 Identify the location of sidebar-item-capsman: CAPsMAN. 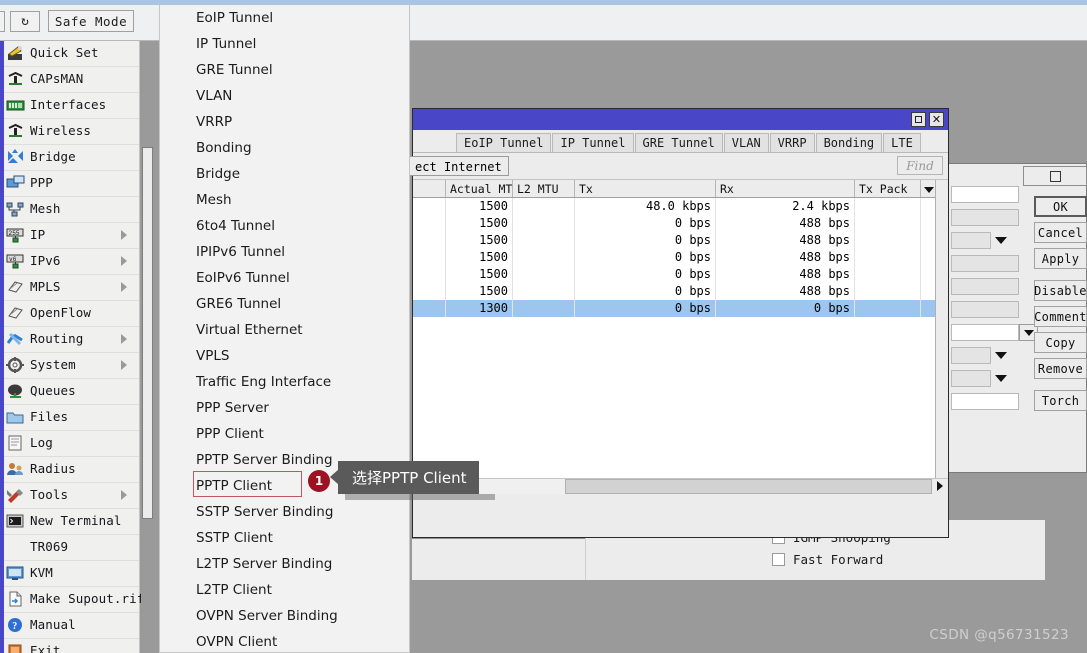
(69, 80).